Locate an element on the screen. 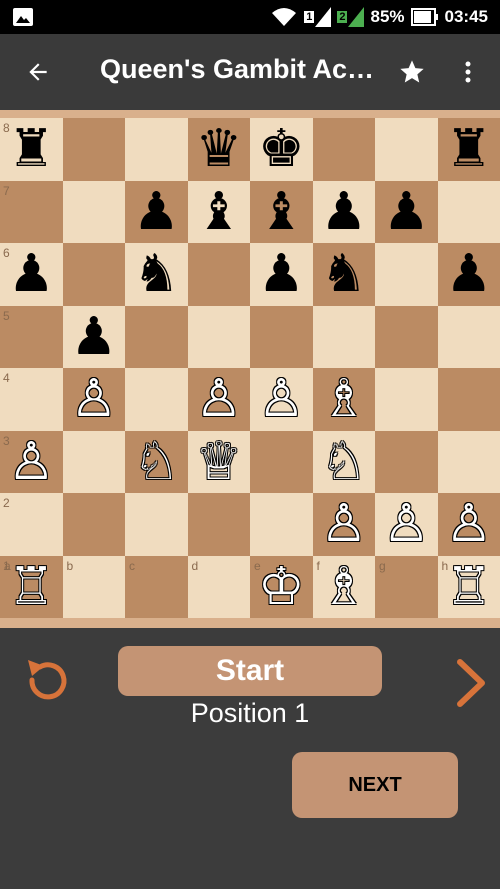 The height and width of the screenshot is (889, 500). square-f6: ♞ is located at coordinates (343, 274).